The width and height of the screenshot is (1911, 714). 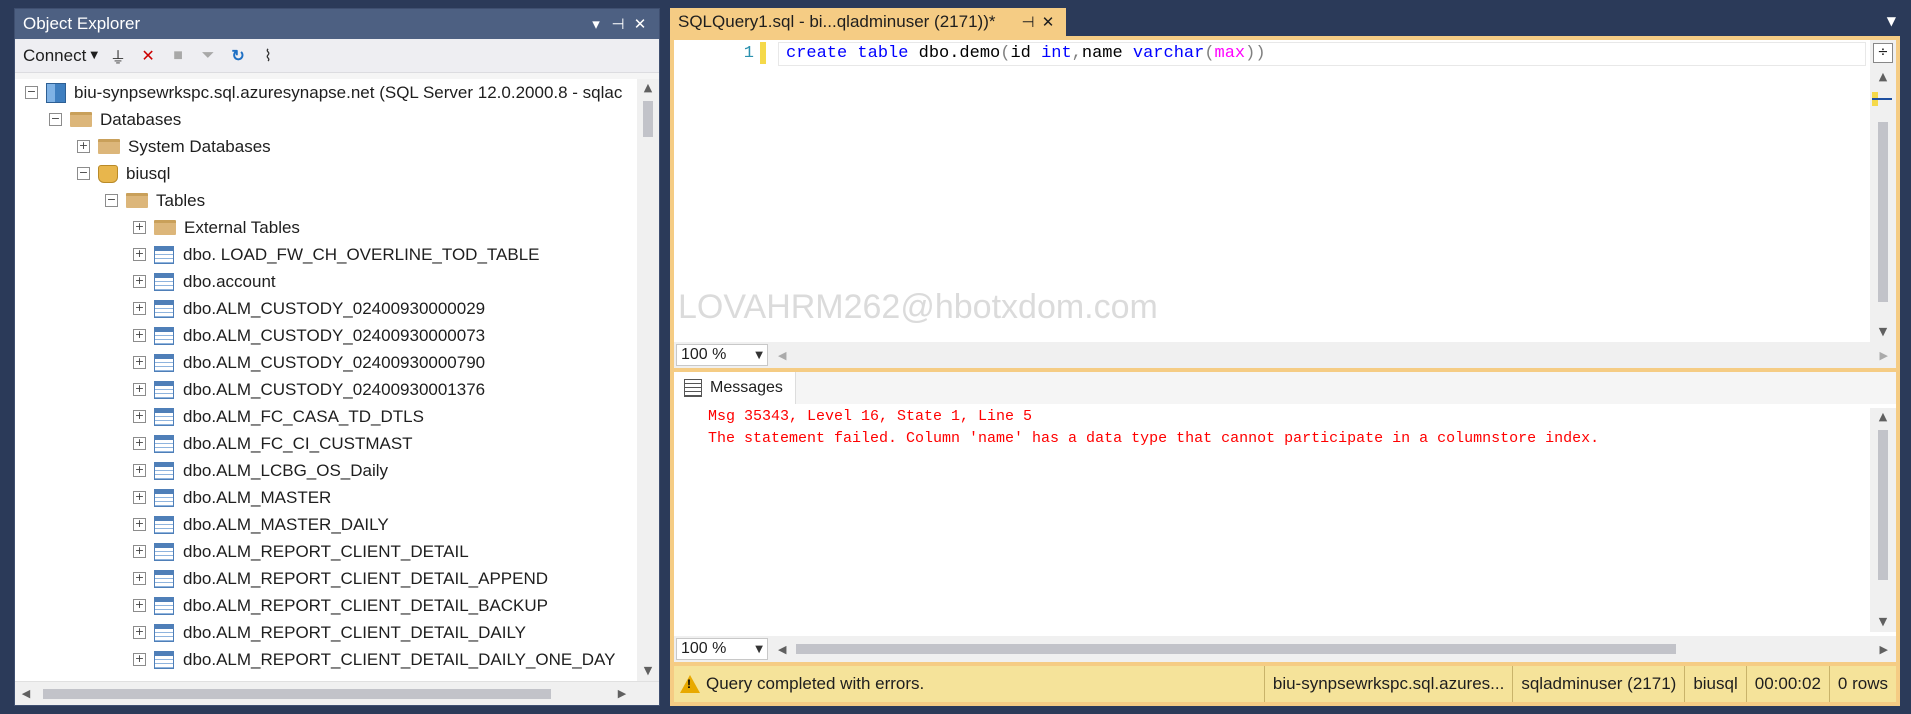 I want to click on tab-messages: Messages, so click(x=735, y=388).